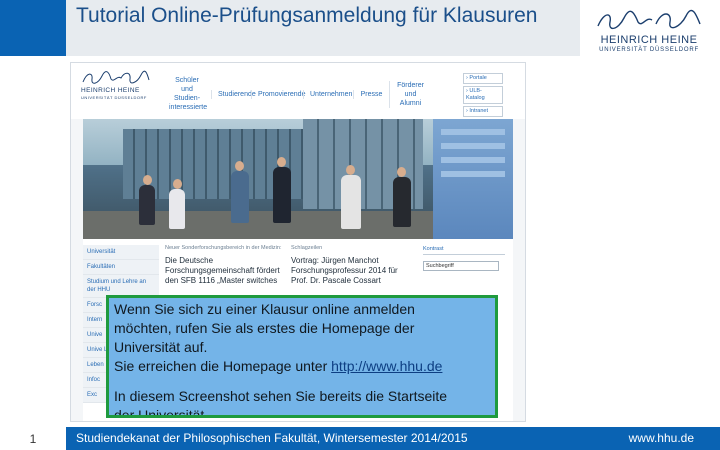 The height and width of the screenshot is (450, 720). What do you see at coordinates (110, 90) in the screenshot?
I see `website-logo-name: HEINRICH HEINE` at bounding box center [110, 90].